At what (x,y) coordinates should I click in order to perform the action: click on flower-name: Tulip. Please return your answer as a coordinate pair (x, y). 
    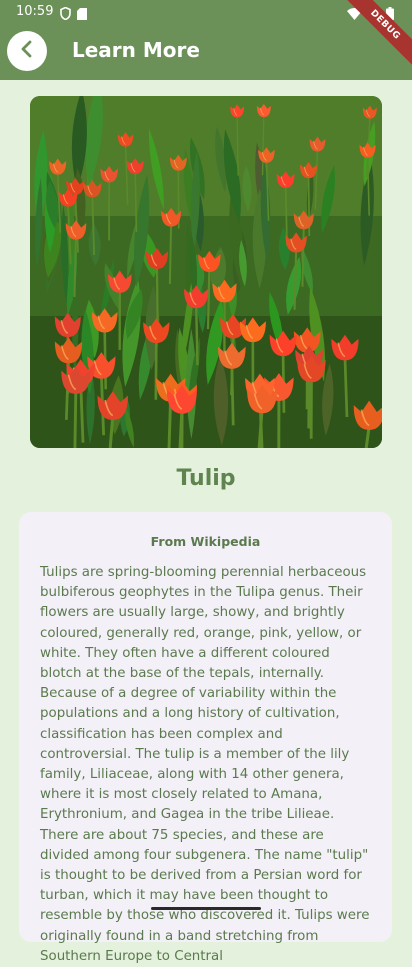
    Looking at the image, I should click on (206, 478).